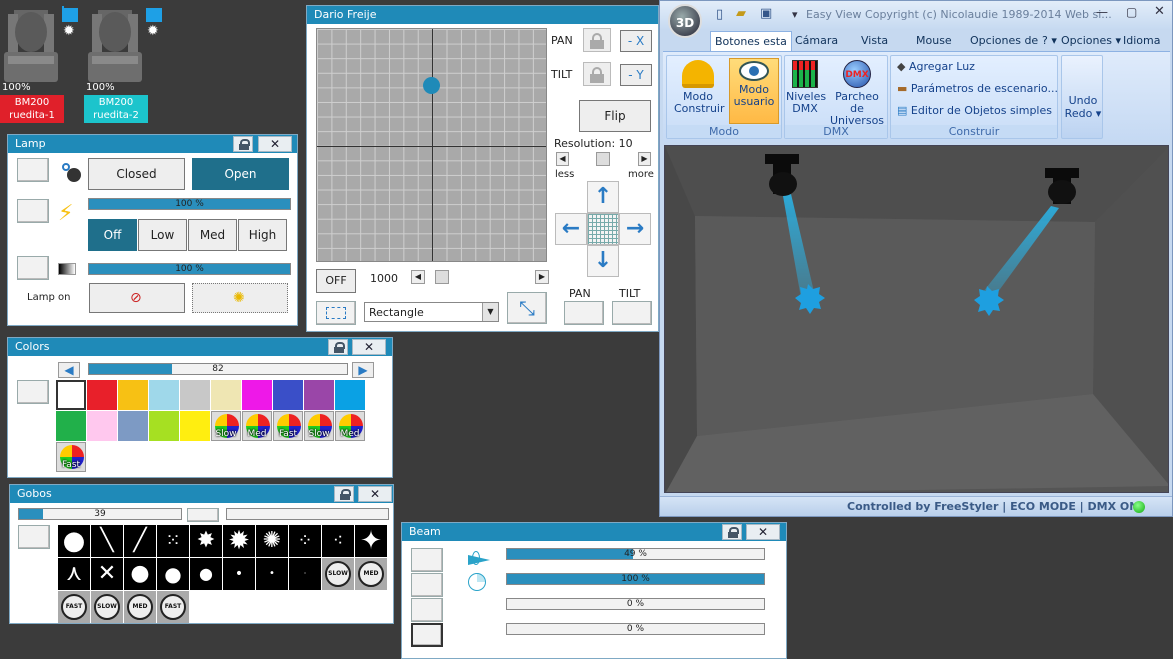  What do you see at coordinates (206, 541) in the screenshot?
I see `gobo-pattern-icon: ✸` at bounding box center [206, 541].